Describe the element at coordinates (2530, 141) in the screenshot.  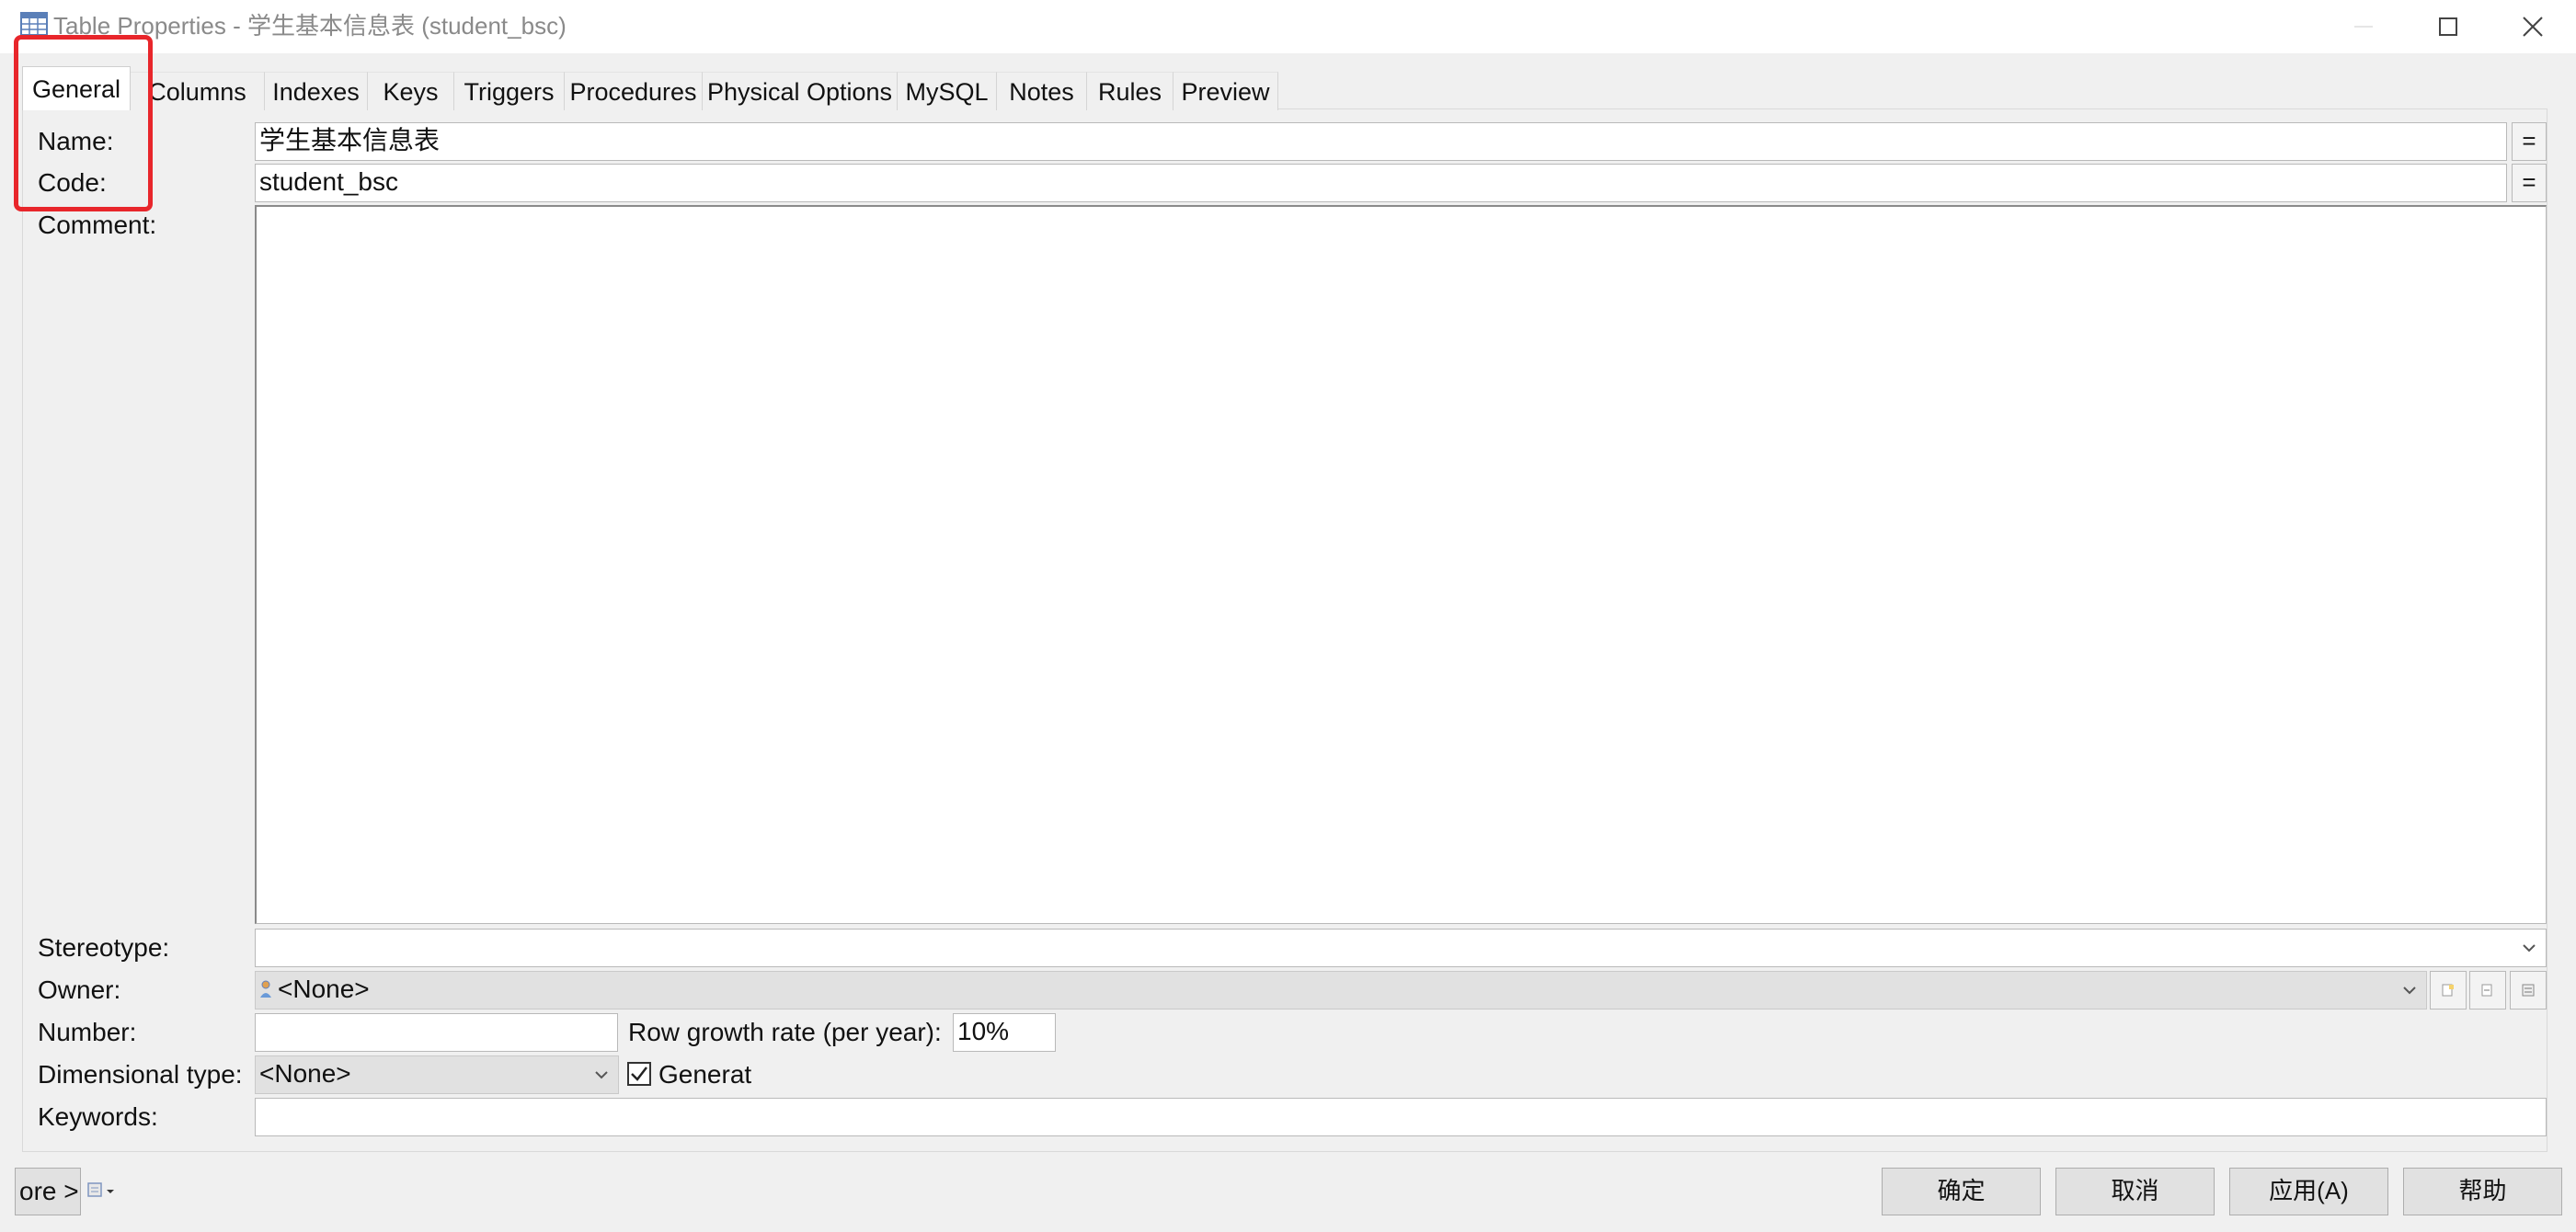
I see `name-code-sync-button: =` at that location.